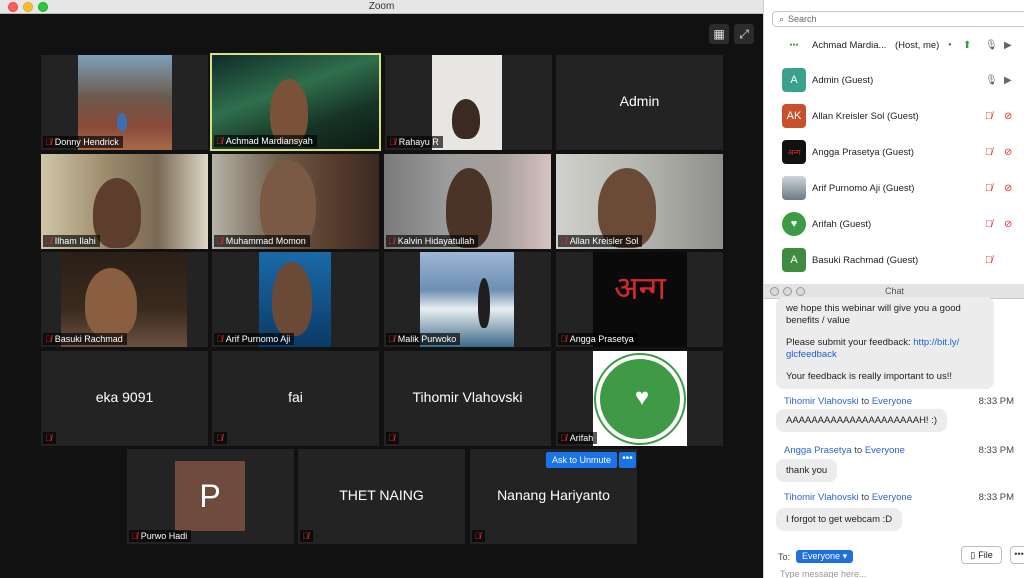 The height and width of the screenshot is (578, 1024). I want to click on name-tag: 🎙̸ Purwo Hadi, so click(160, 536).